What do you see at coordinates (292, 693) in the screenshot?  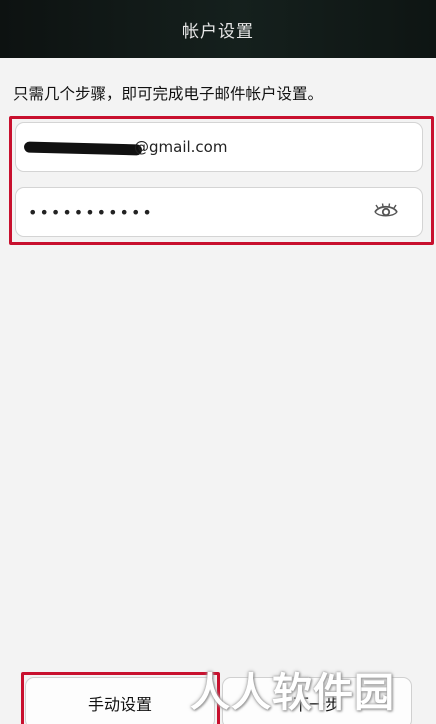 I see `watermark: 人人软件园` at bounding box center [292, 693].